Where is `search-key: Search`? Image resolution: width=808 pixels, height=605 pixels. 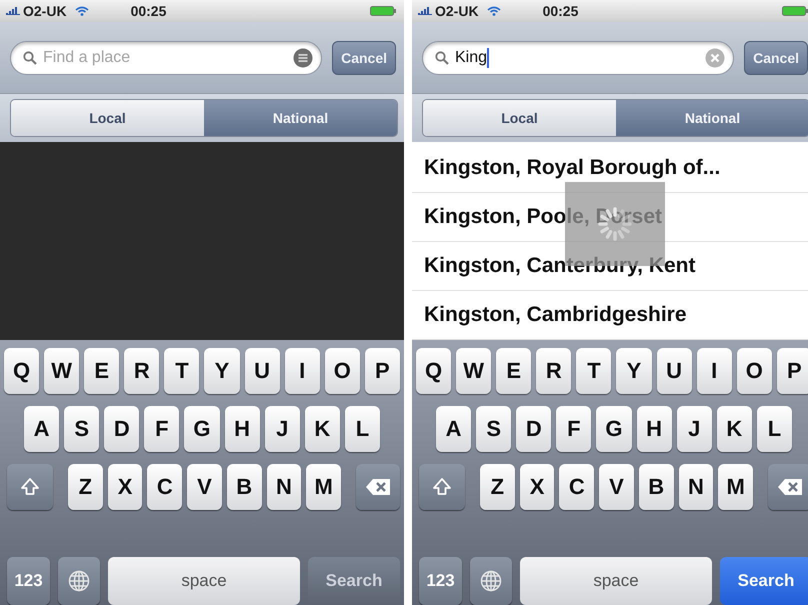 search-key: Search is located at coordinates (764, 581).